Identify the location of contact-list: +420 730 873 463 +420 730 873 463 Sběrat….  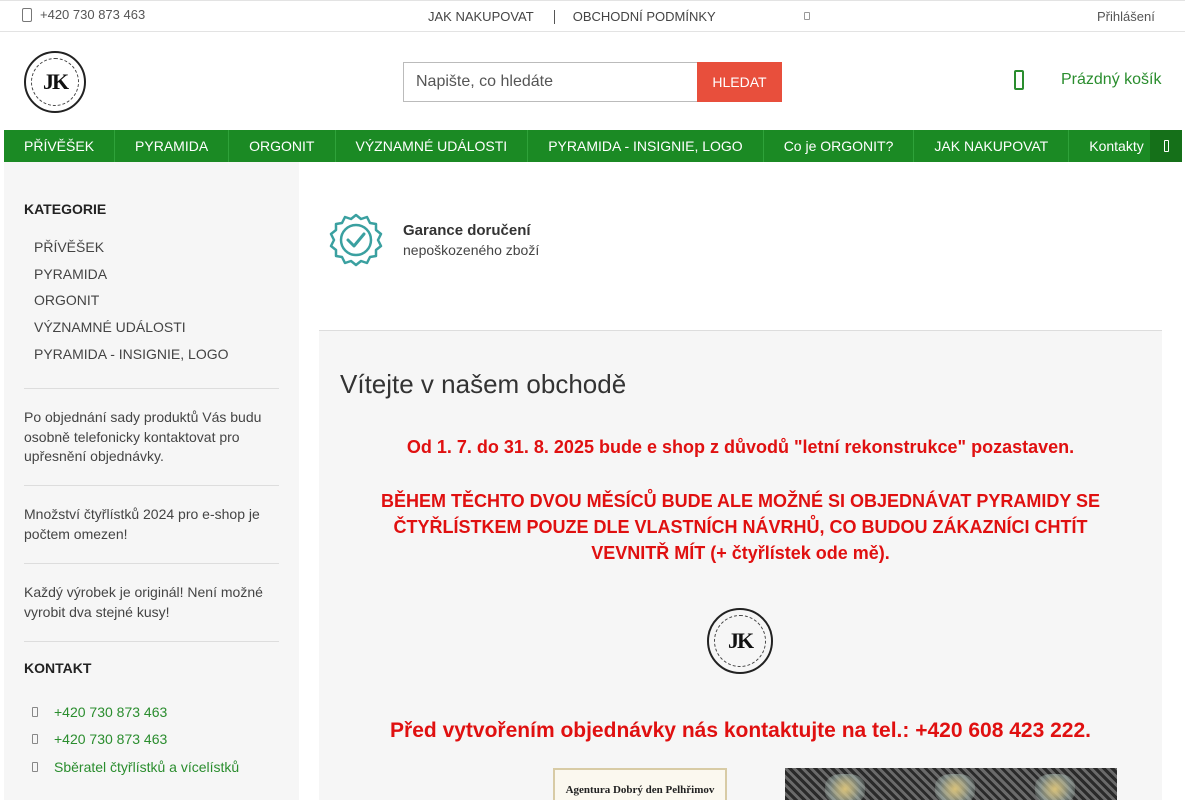
(135, 739).